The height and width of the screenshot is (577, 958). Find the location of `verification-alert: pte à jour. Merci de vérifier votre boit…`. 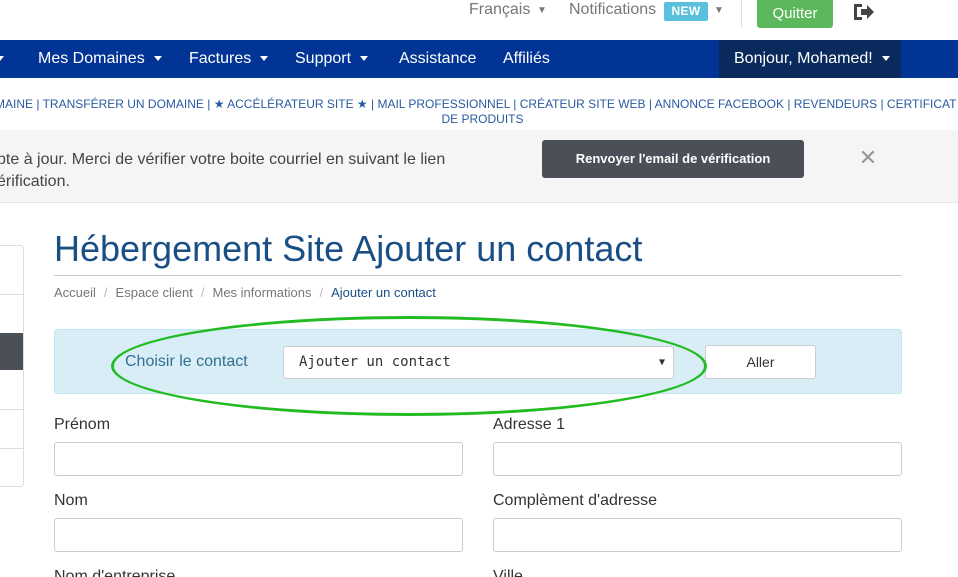

verification-alert: pte à jour. Merci de vérifier votre boit… is located at coordinates (479, 166).